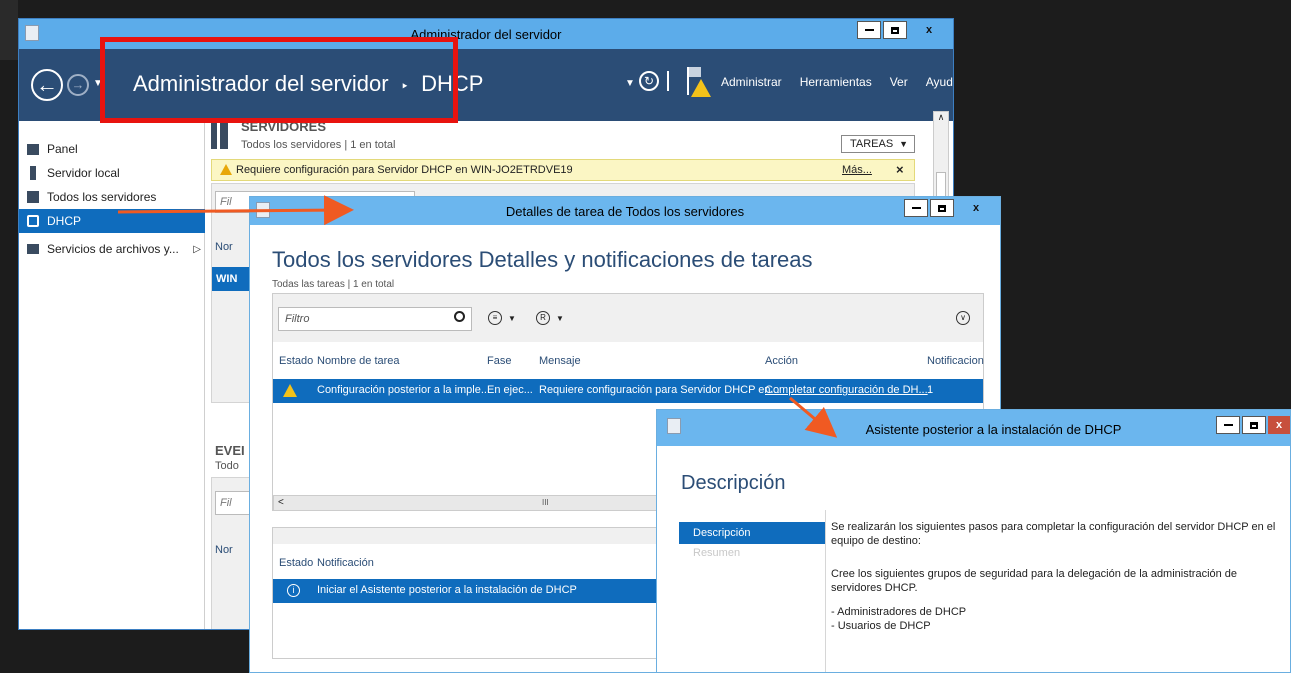 This screenshot has height=673, width=1291. Describe the element at coordinates (545, 502) in the screenshot. I see `scroll-thumb: III` at that location.